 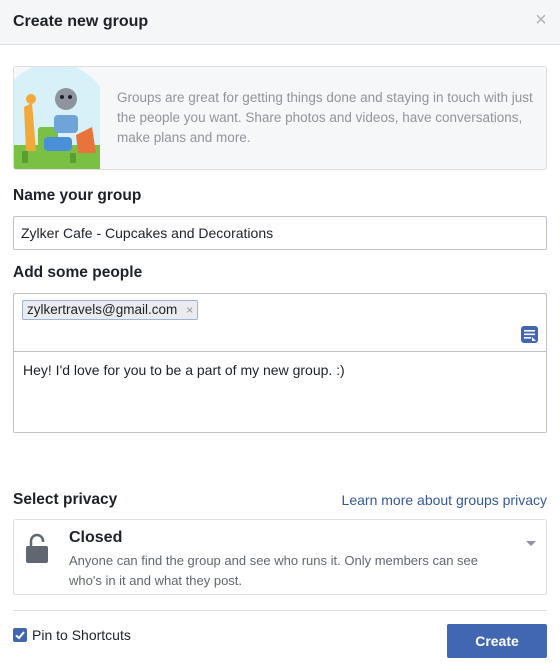 What do you see at coordinates (37, 548) in the screenshot?
I see `lock-icon` at bounding box center [37, 548].